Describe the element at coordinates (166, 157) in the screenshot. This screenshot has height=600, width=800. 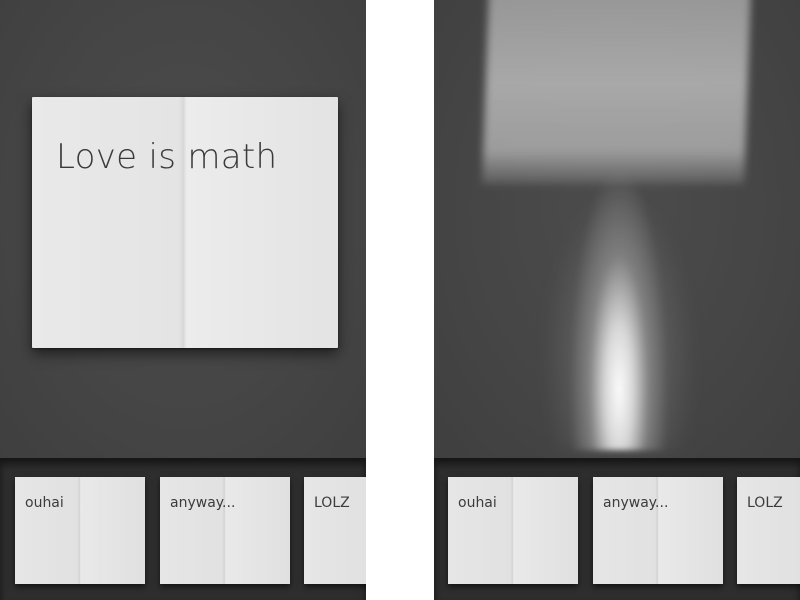
I see `open-note-title: Love is math` at that location.